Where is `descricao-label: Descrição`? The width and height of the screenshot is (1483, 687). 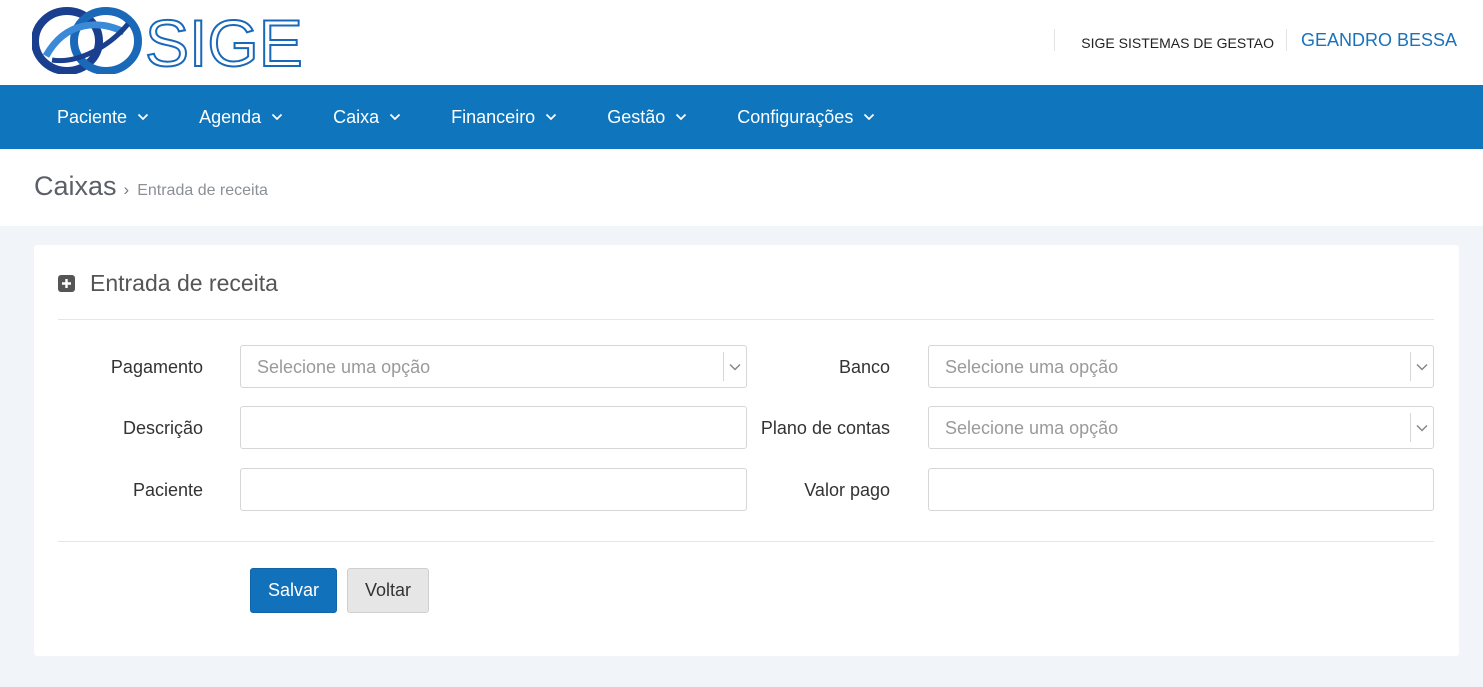
descricao-label: Descrição is located at coordinates (162, 428).